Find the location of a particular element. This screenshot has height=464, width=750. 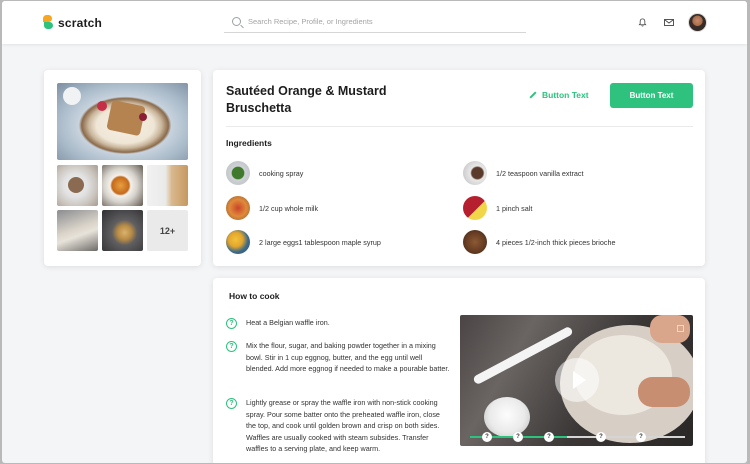

divider is located at coordinates (459, 126).